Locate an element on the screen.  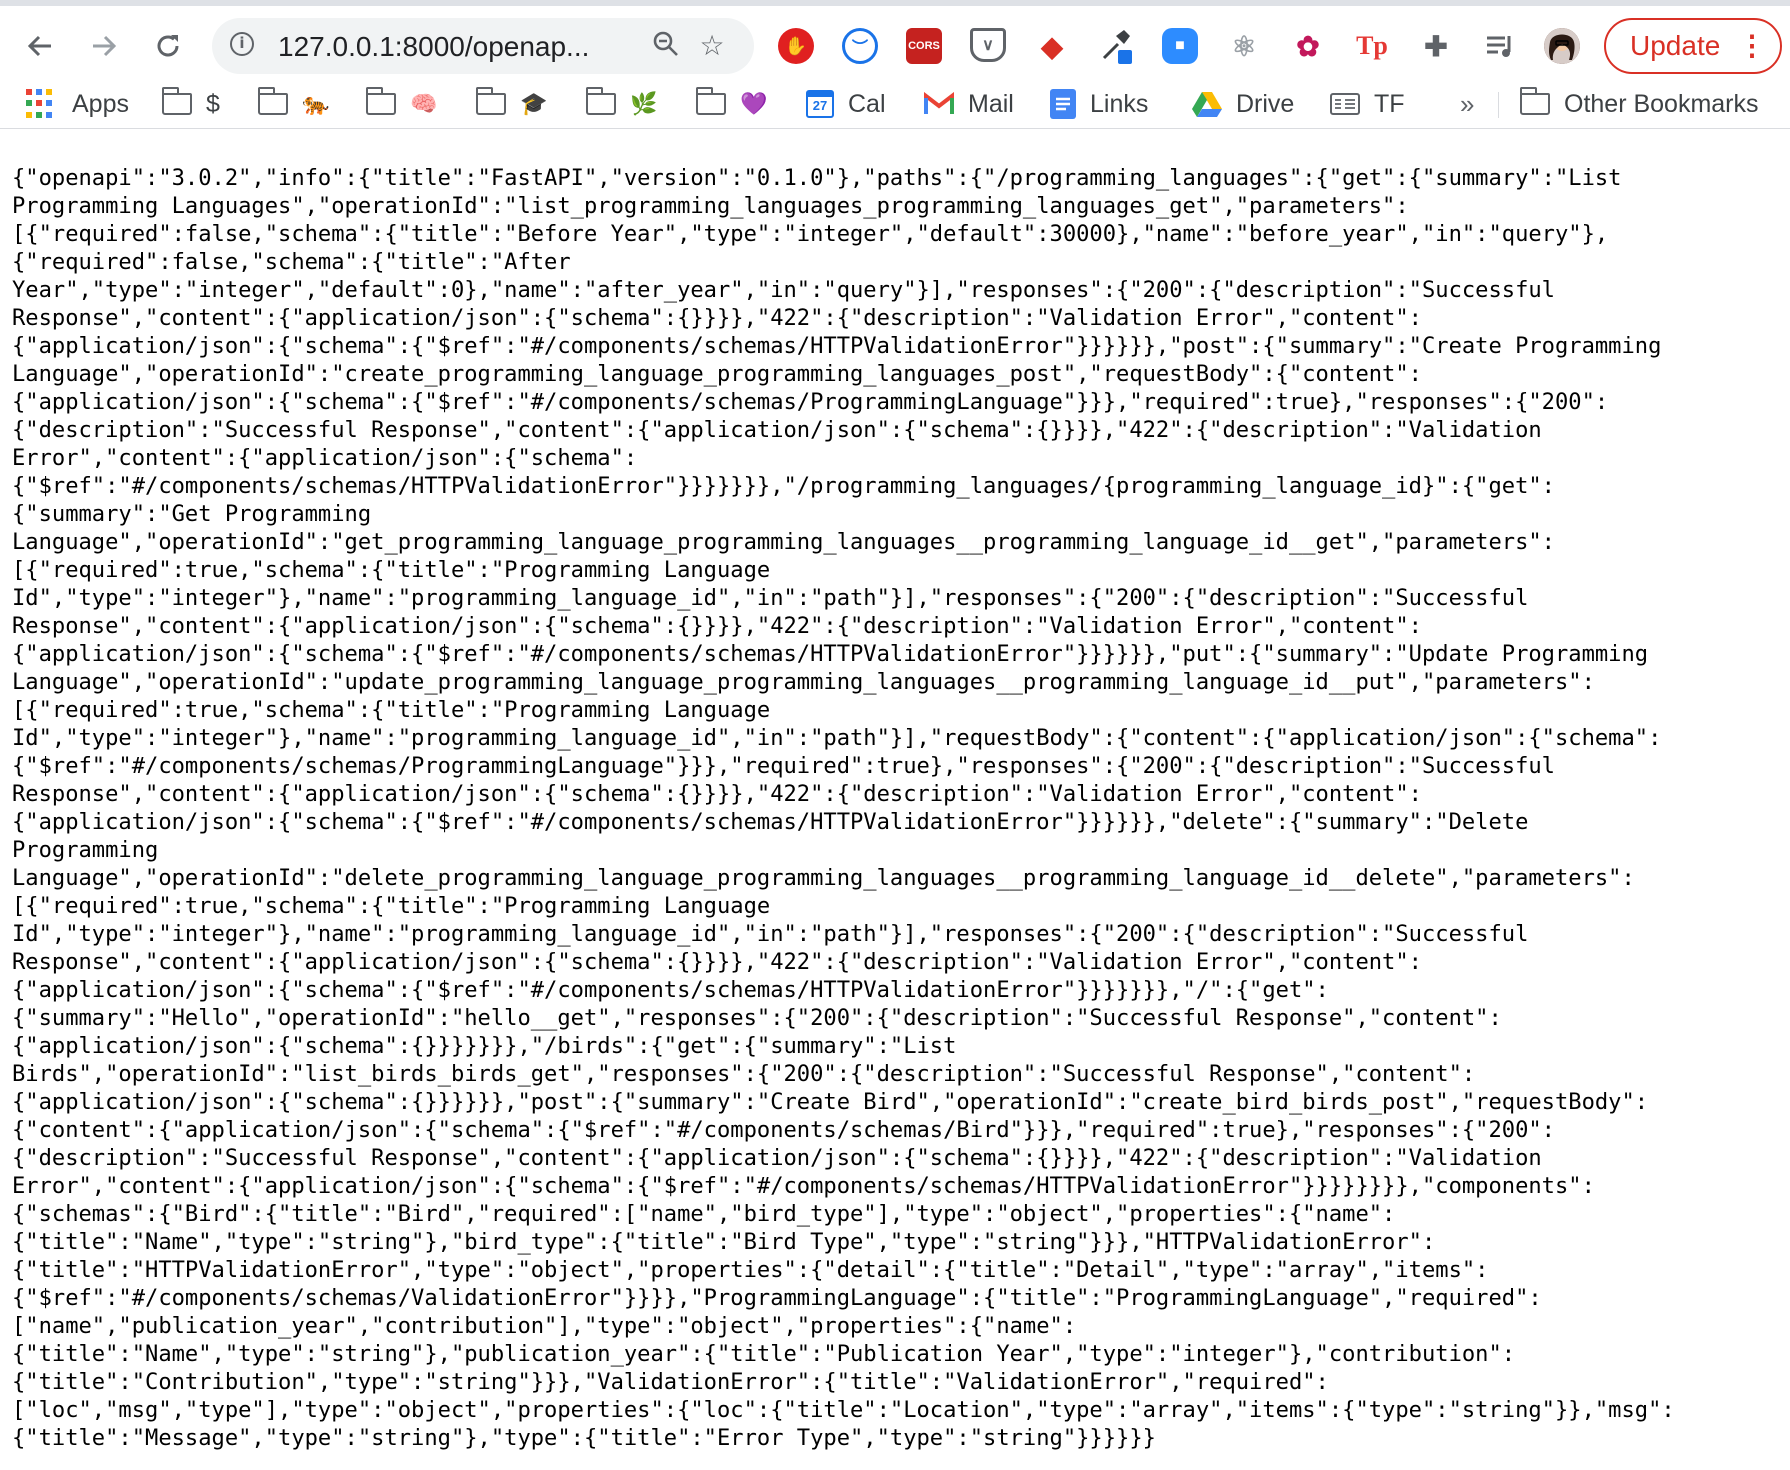
bookmark-cal: 27 Cal is located at coordinates (846, 104).